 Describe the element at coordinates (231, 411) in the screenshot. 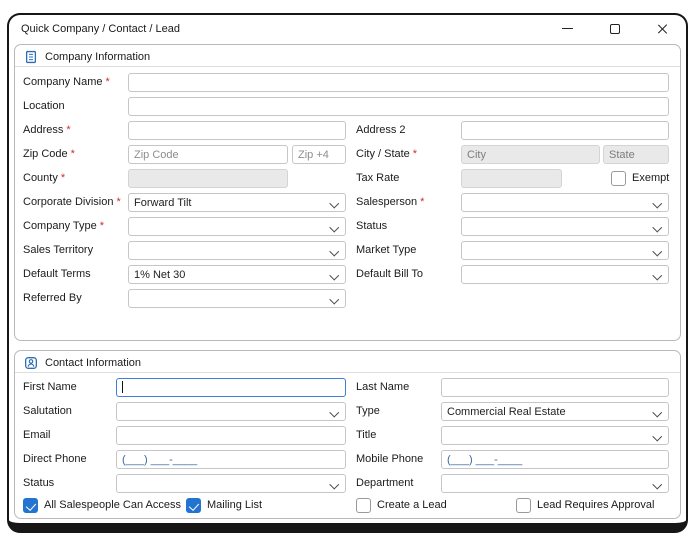

I see `salutation-select` at that location.